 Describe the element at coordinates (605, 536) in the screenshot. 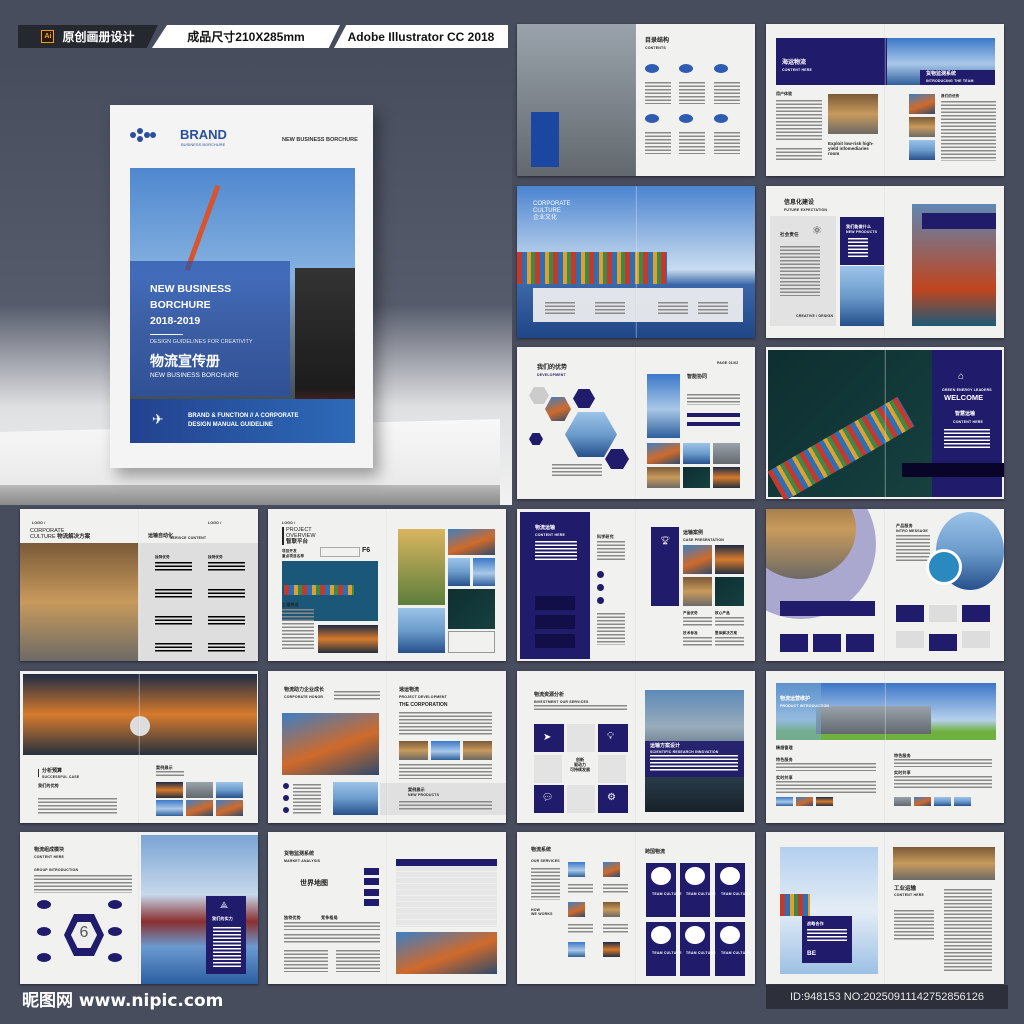

I see `transport-research: 科学研究` at that location.